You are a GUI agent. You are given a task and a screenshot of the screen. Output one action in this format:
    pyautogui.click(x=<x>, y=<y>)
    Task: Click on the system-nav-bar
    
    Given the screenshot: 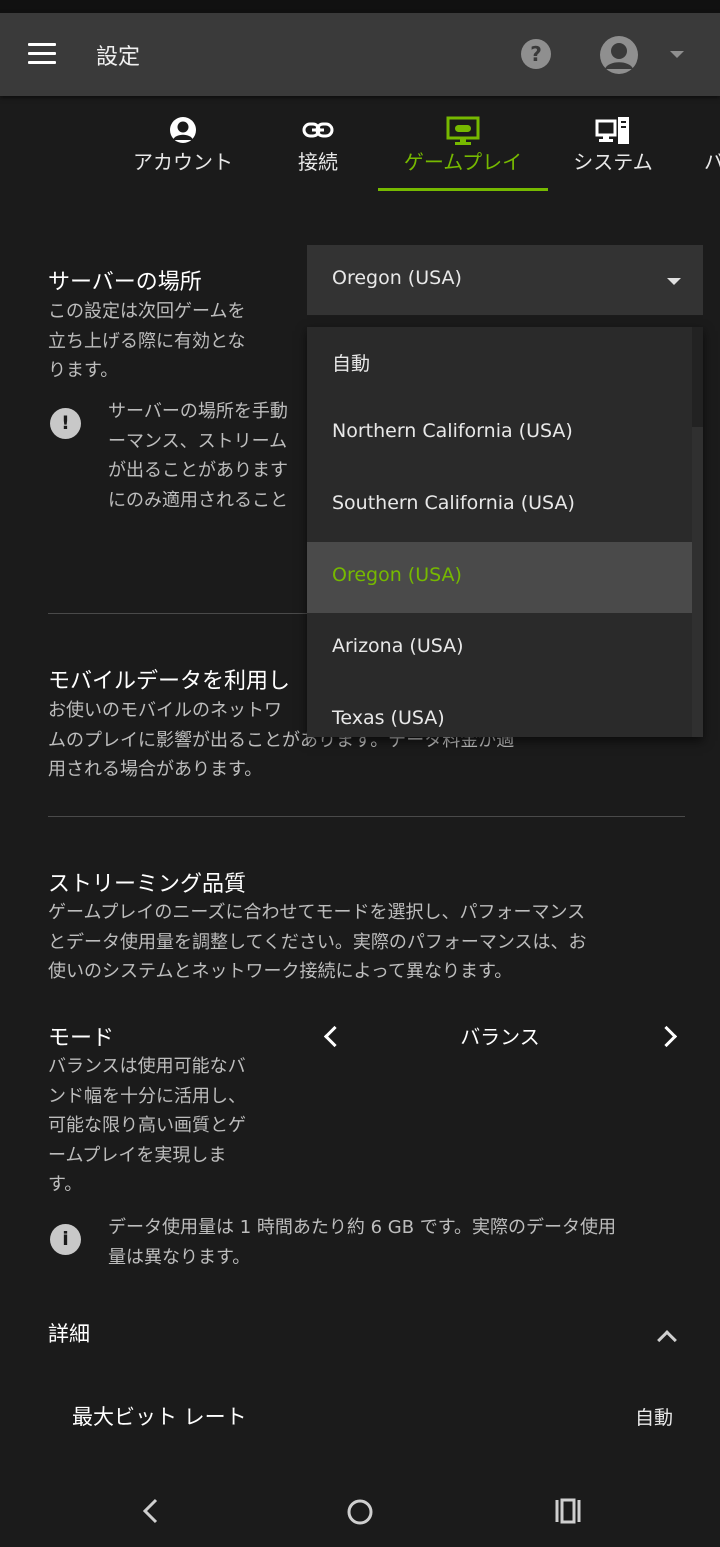 What is the action you would take?
    pyautogui.click(x=360, y=1503)
    